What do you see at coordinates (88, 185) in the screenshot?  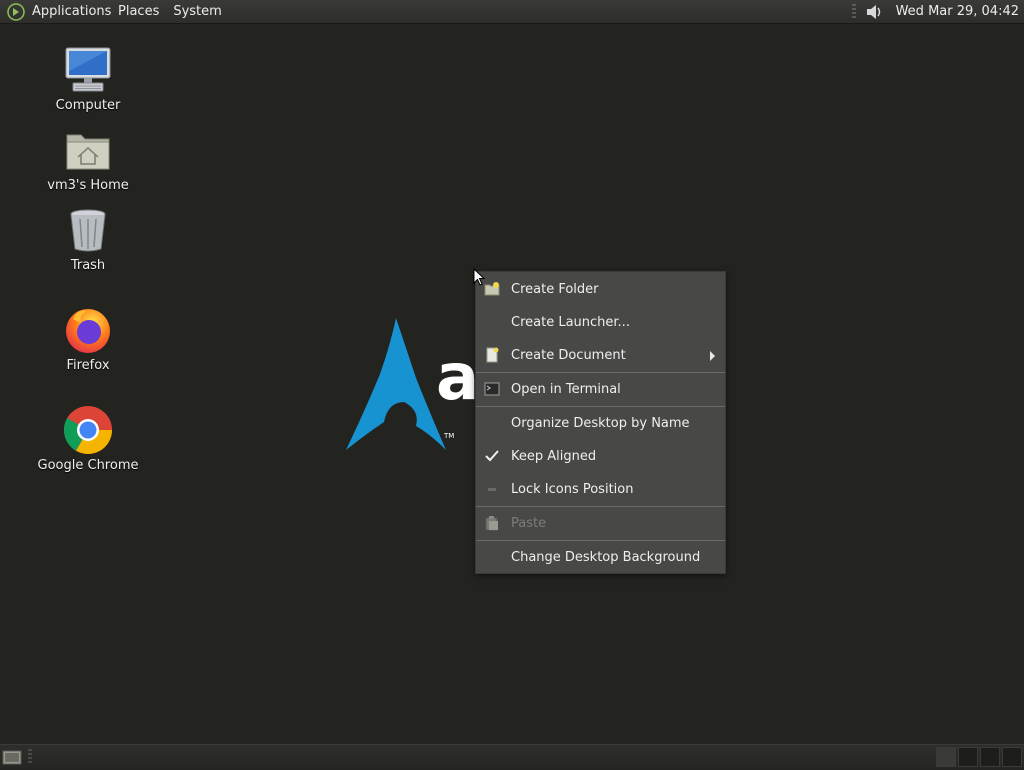 I see `desktop-icon-label: vm3's Home` at bounding box center [88, 185].